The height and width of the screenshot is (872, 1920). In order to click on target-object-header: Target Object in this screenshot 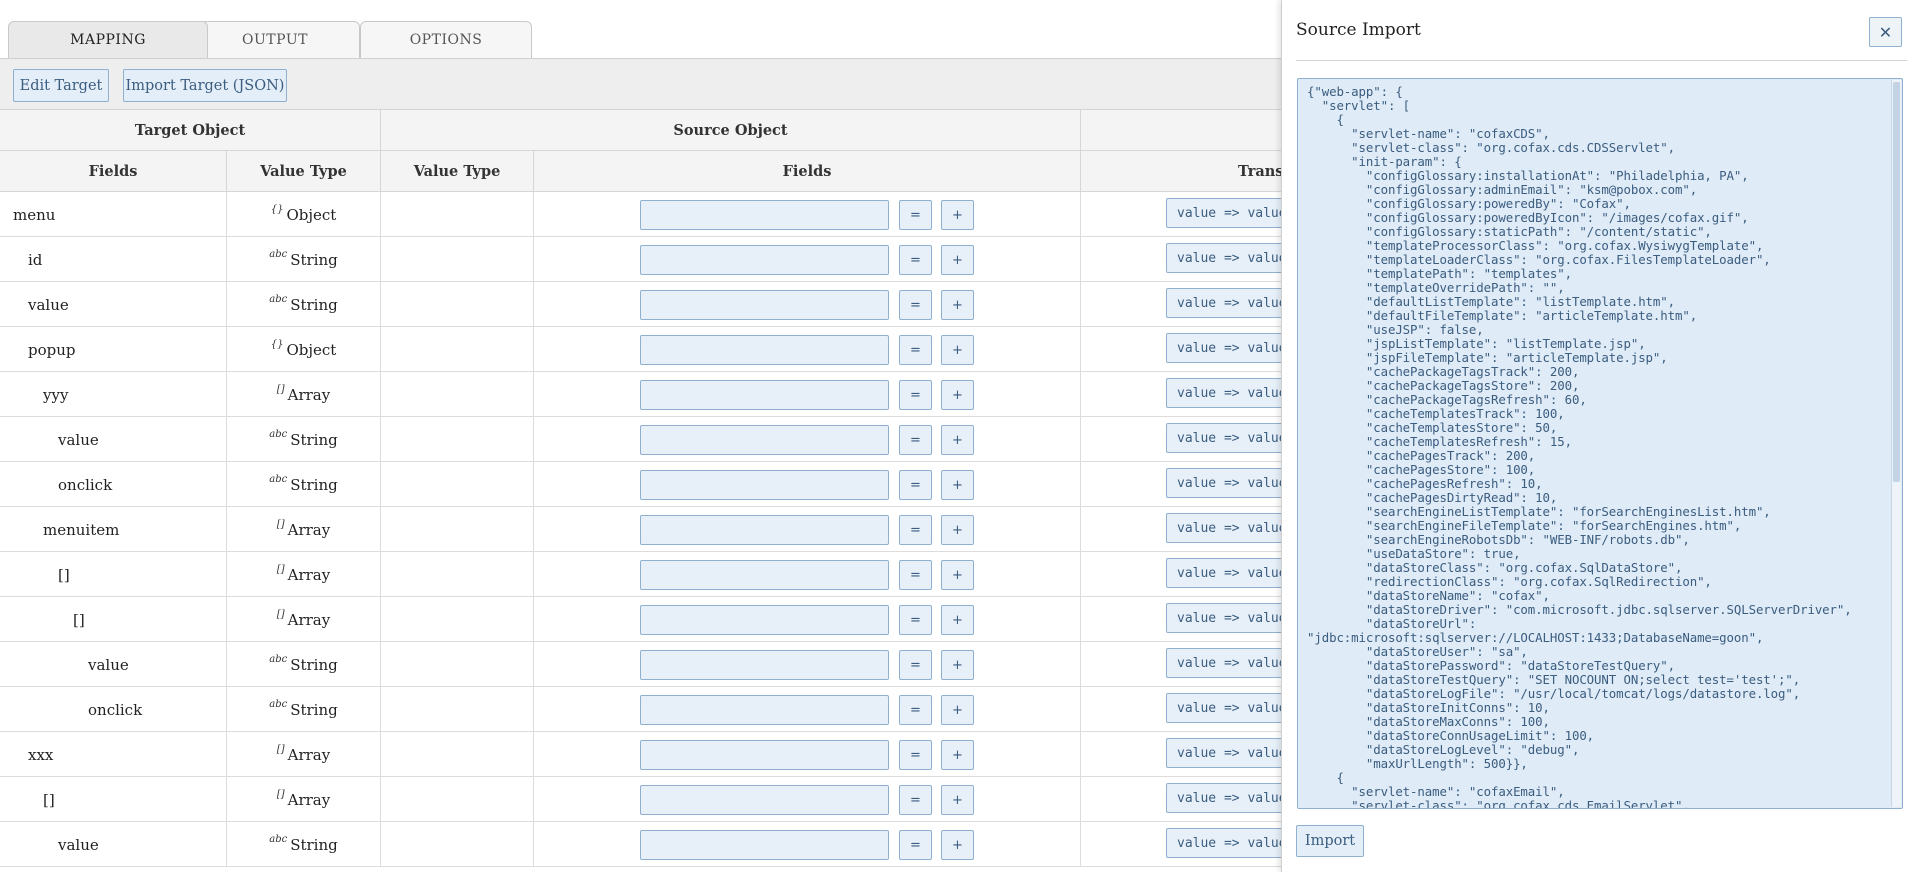, I will do `click(190, 130)`.